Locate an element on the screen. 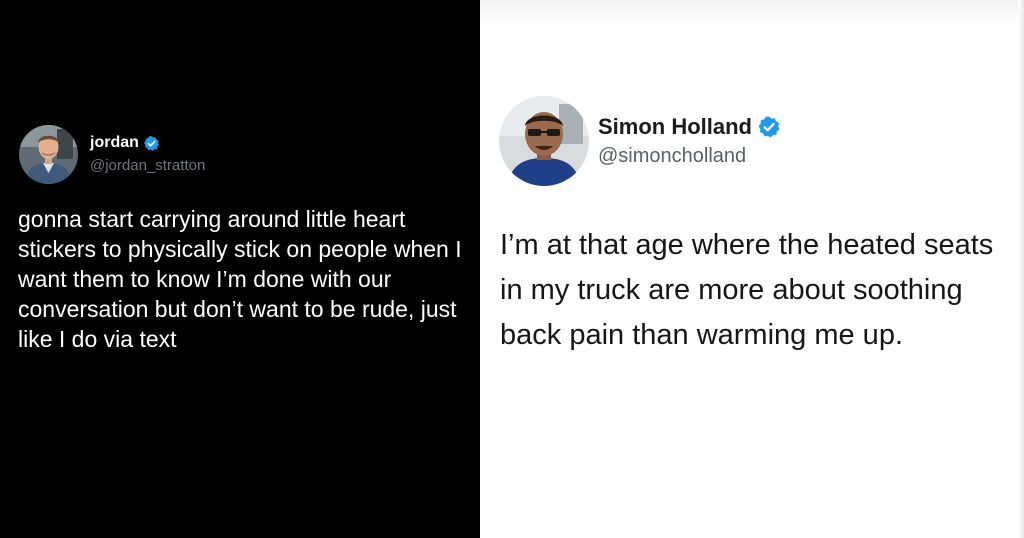  jordan-avatar is located at coordinates (48, 154).